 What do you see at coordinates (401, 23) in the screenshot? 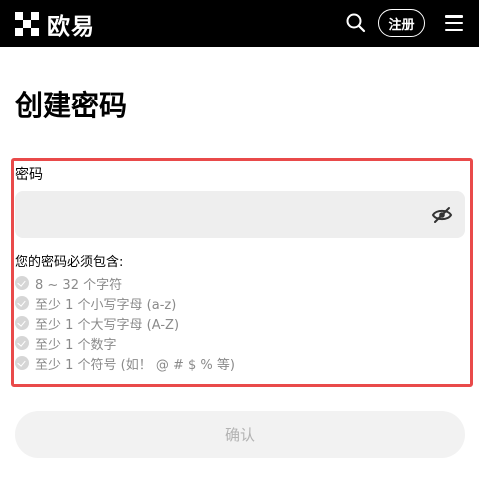
I see `register-button: 注册` at bounding box center [401, 23].